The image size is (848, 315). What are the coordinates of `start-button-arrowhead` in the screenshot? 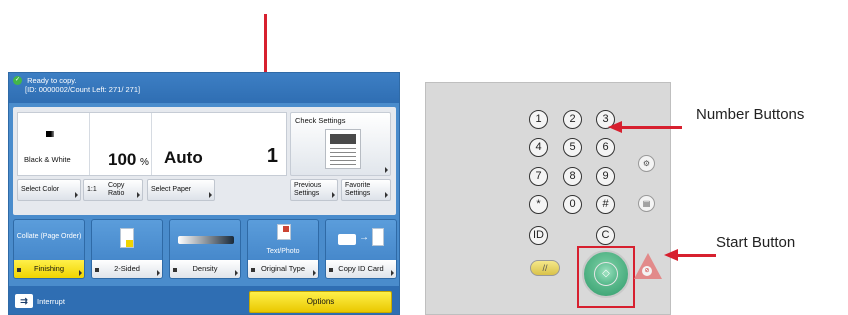 It's located at (671, 255).